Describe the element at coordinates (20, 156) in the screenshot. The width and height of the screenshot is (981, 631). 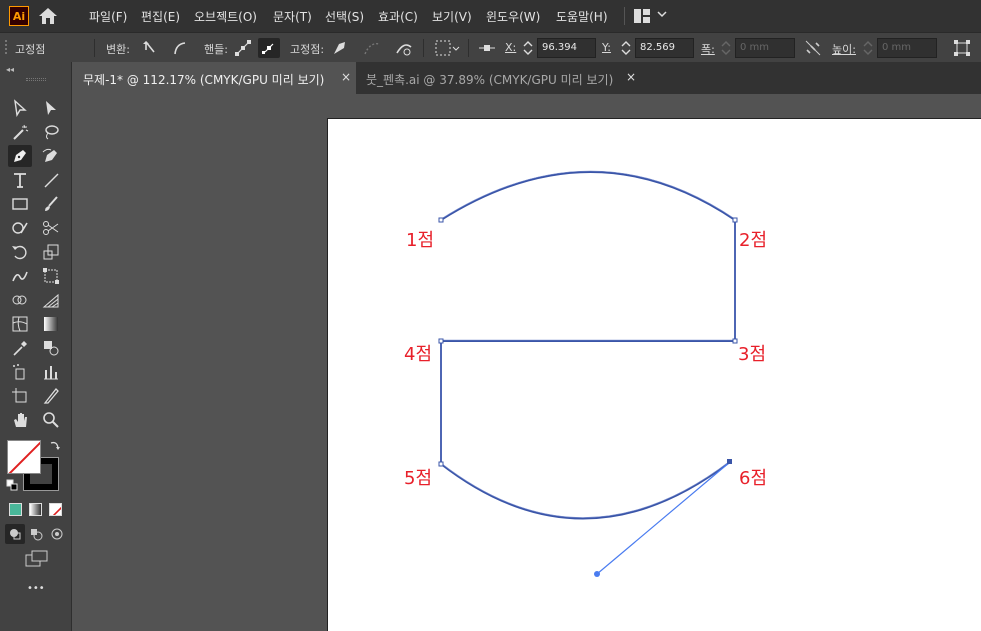
I see `pen-tool` at that location.